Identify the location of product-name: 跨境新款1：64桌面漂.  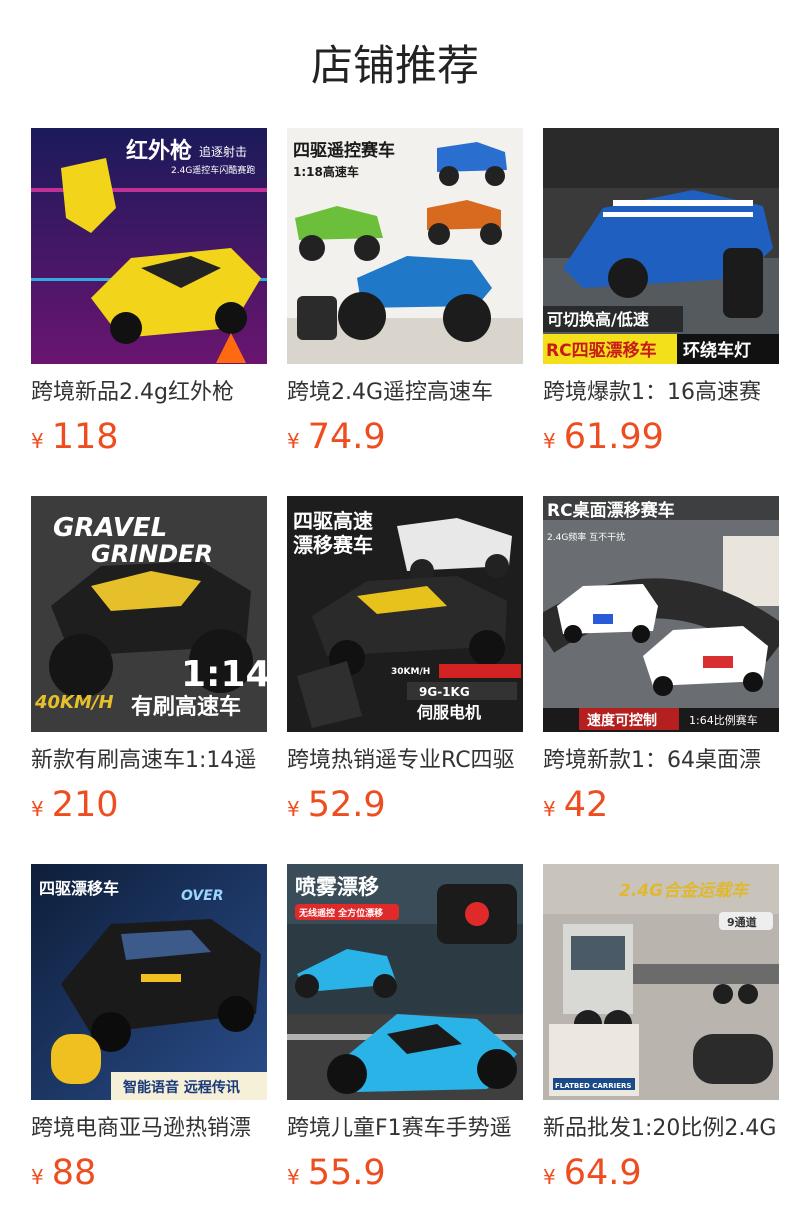
(661, 761).